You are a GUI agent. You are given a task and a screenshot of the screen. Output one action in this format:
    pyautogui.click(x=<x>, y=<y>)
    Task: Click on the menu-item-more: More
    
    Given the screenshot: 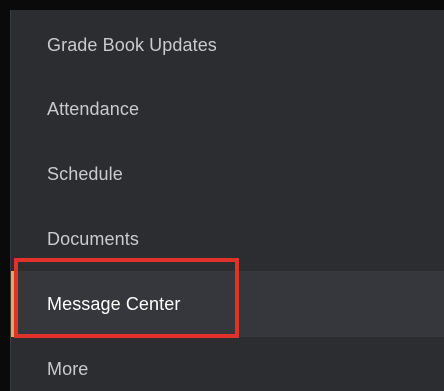 What is the action you would take?
    pyautogui.click(x=227, y=363)
    